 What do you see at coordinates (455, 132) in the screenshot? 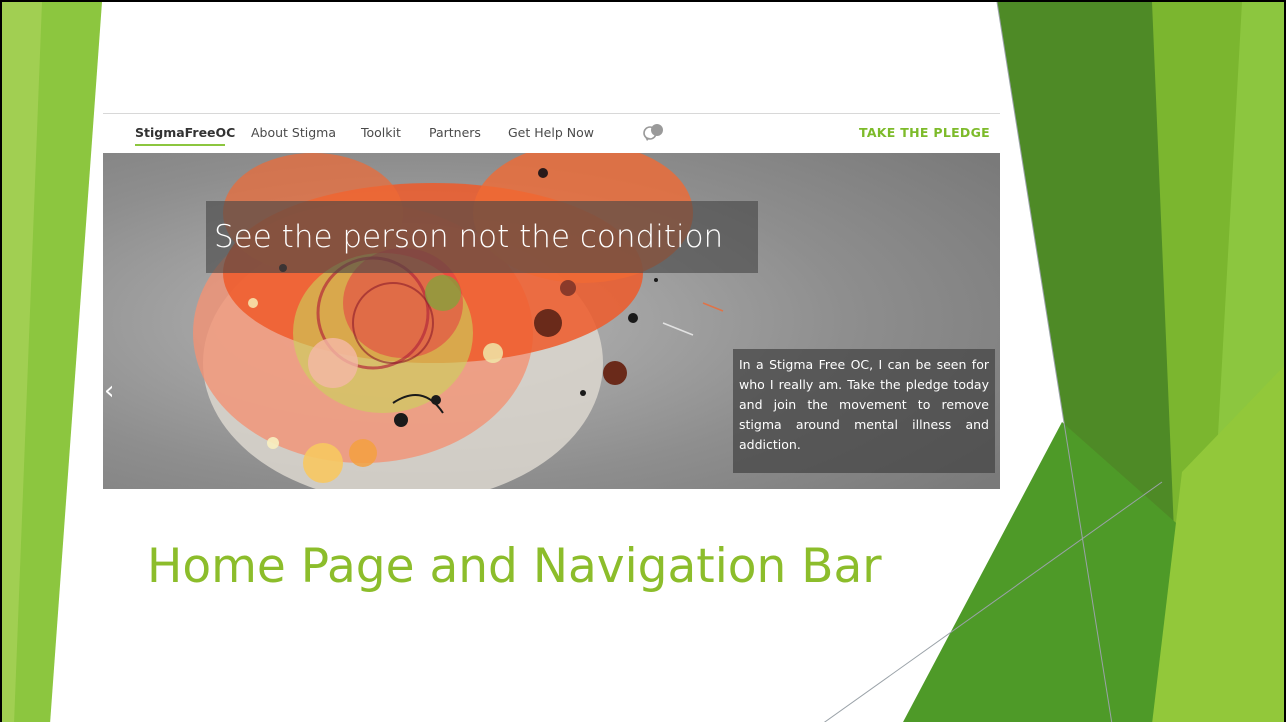
I see `nav-item-partners: Partners` at bounding box center [455, 132].